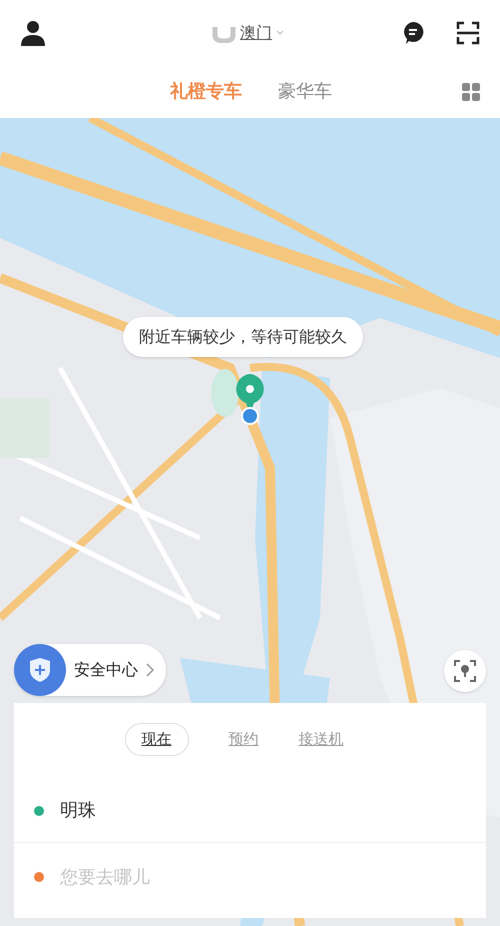  I want to click on message-icon, so click(413, 32).